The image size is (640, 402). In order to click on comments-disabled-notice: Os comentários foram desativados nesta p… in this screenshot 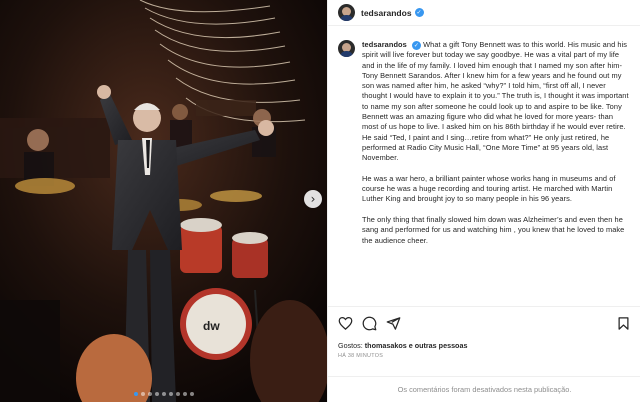, I will do `click(484, 389)`.